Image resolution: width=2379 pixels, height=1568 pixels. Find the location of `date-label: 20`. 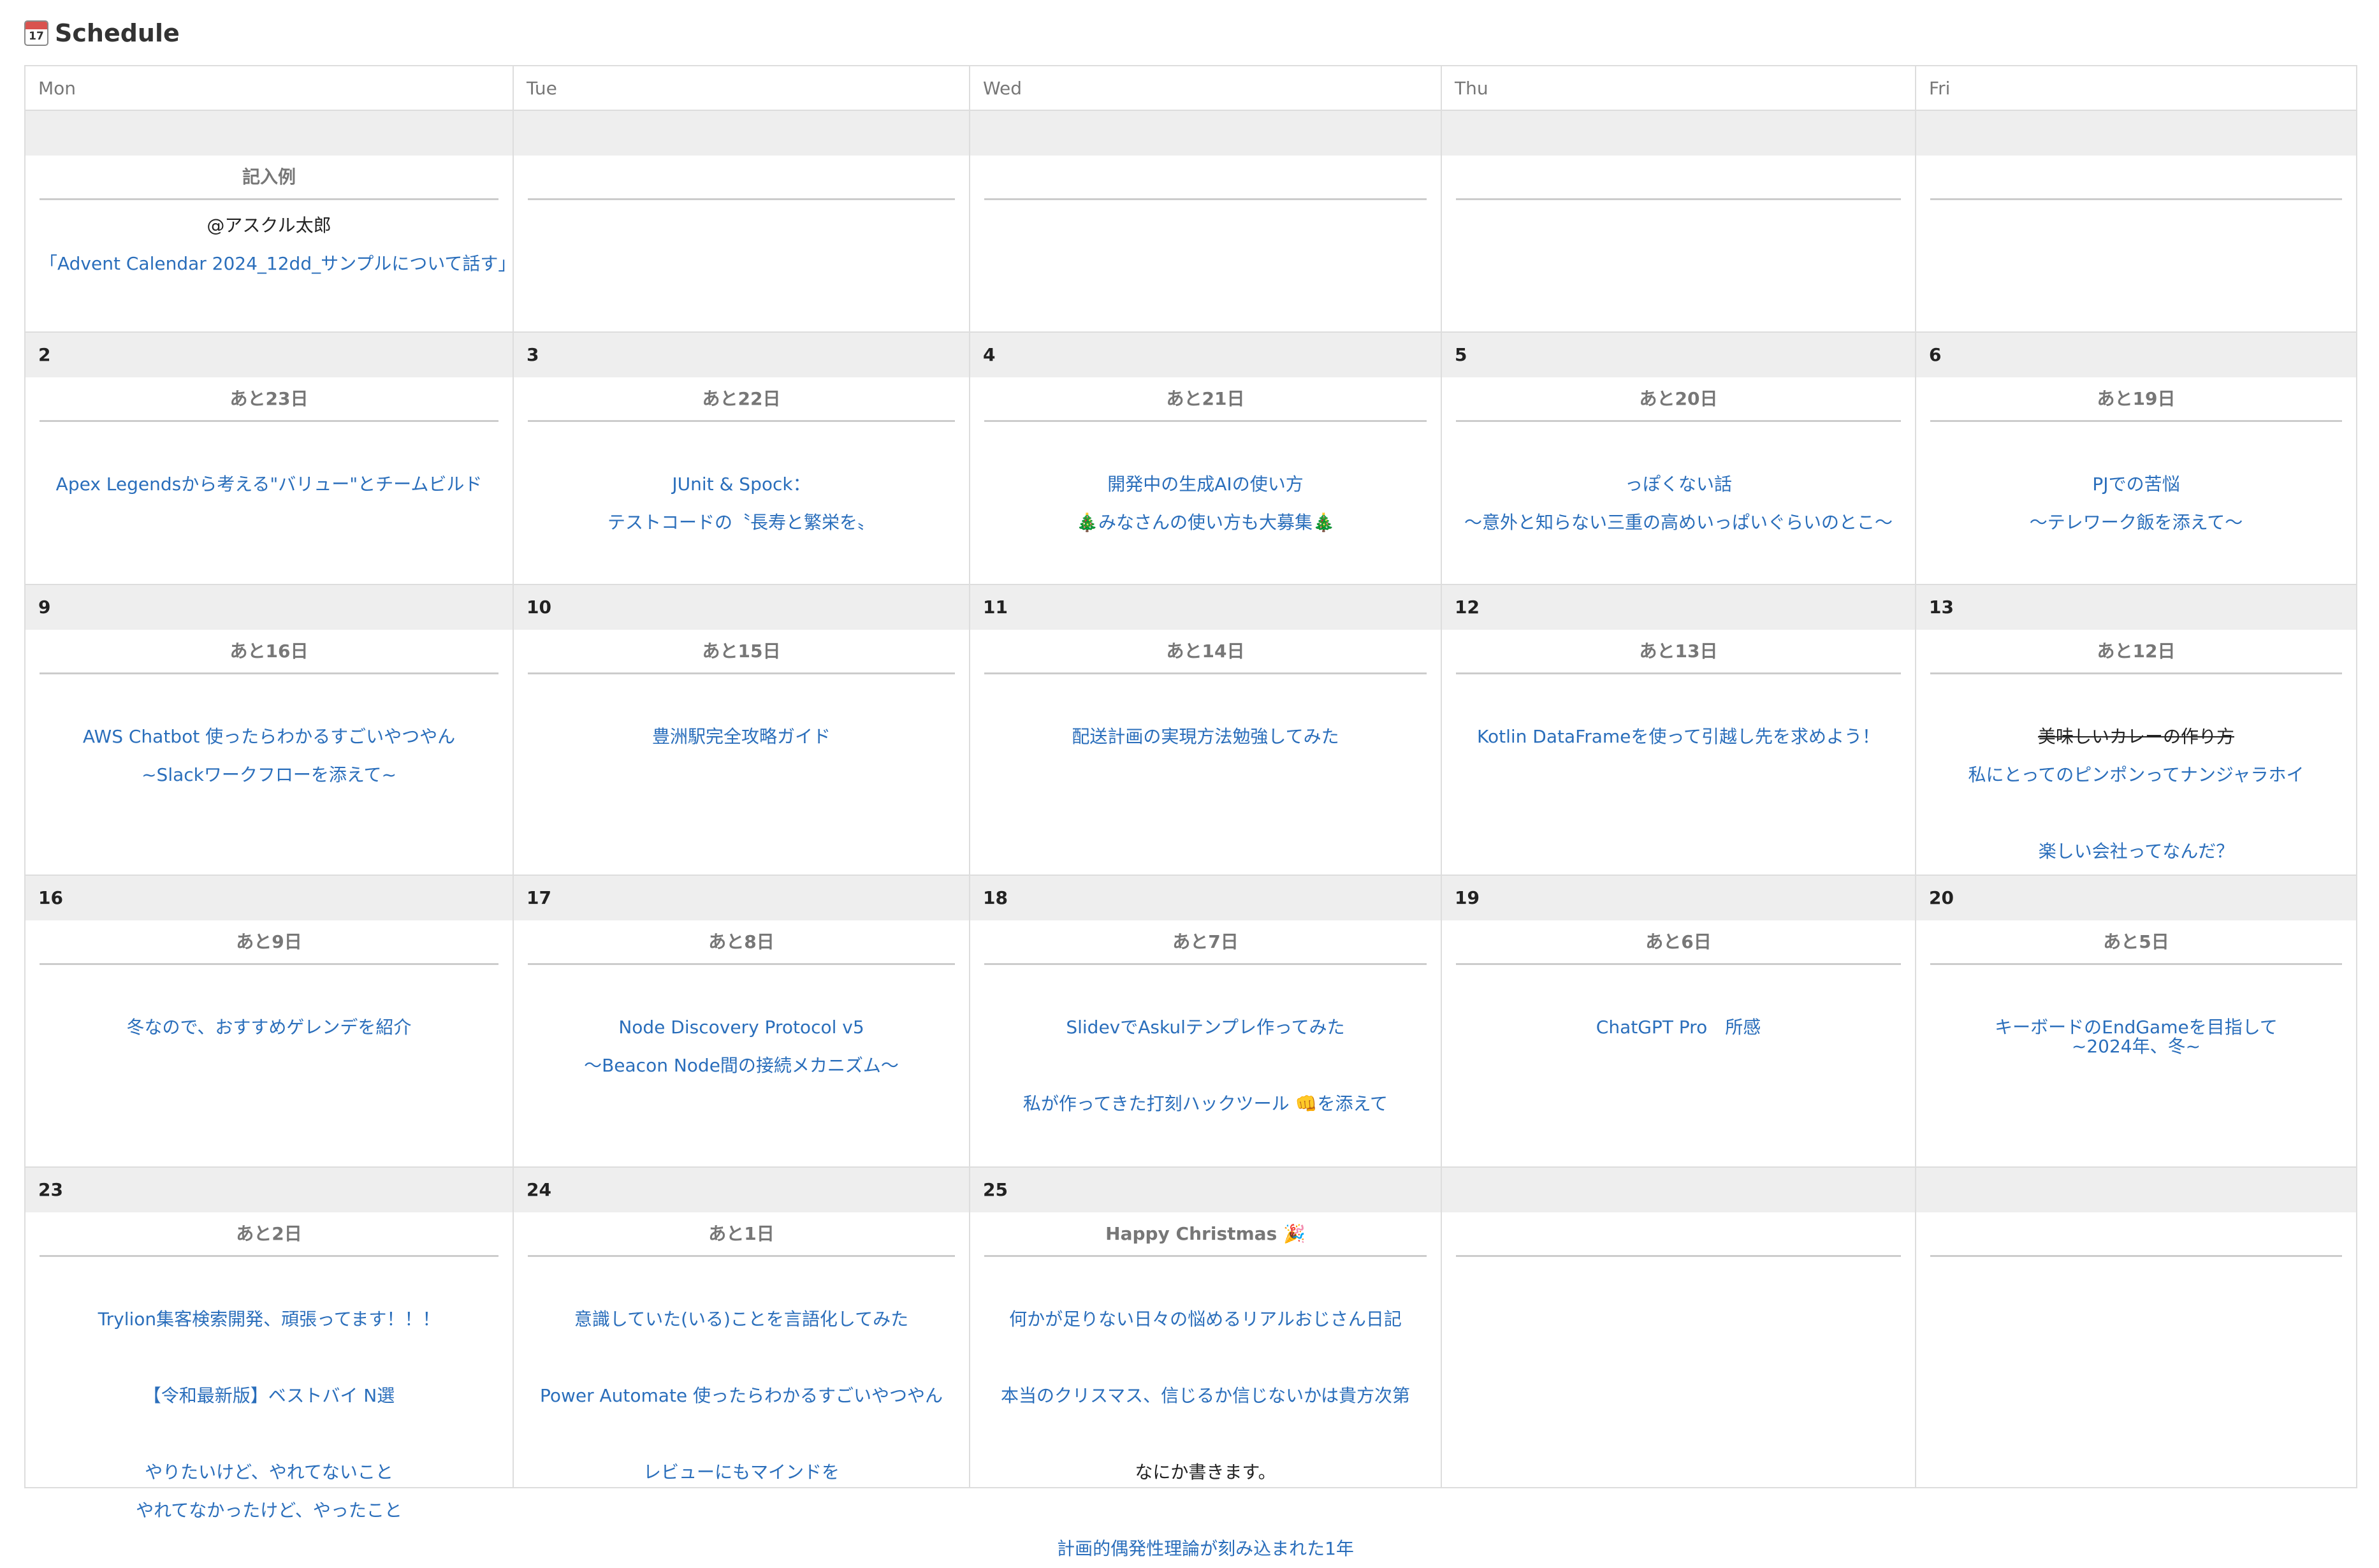

date-label: 20 is located at coordinates (2136, 898).